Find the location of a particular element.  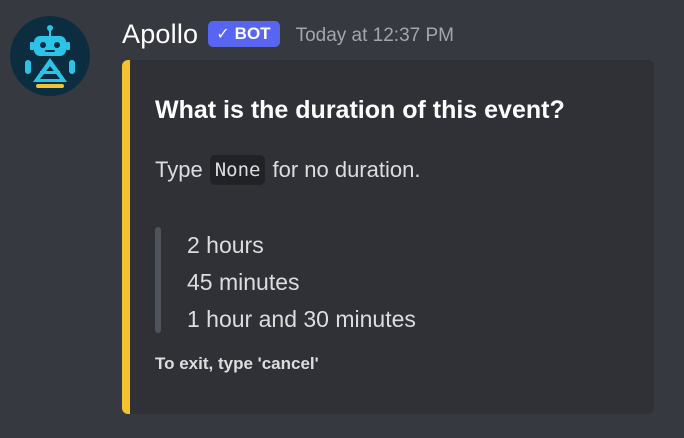

example-line: 45 minutes is located at coordinates (243, 282).